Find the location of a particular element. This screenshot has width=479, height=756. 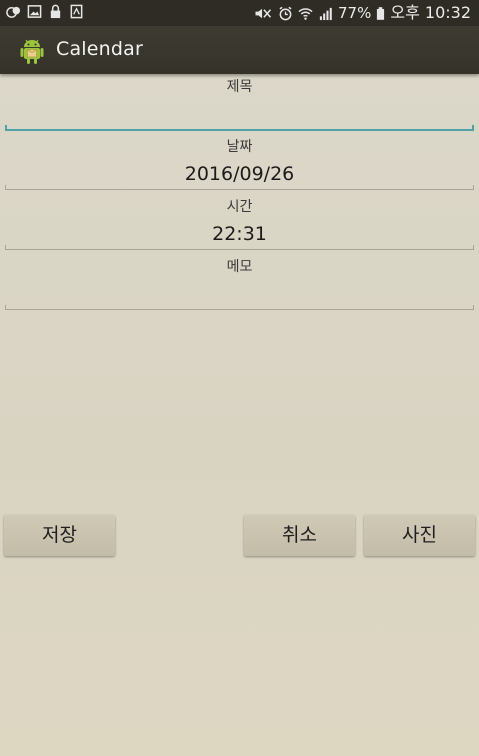

image-icon is located at coordinates (34, 11).